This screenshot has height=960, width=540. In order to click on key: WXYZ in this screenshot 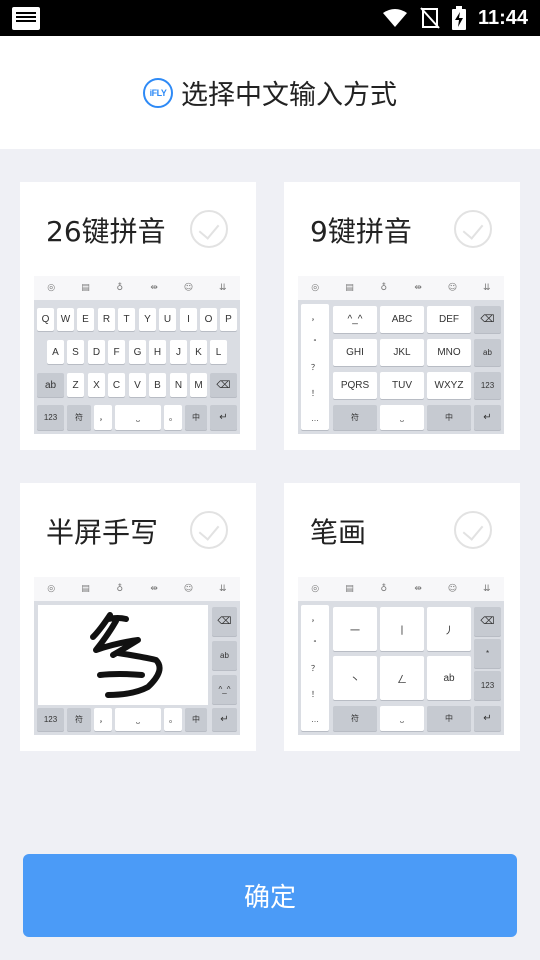, I will do `click(449, 385)`.